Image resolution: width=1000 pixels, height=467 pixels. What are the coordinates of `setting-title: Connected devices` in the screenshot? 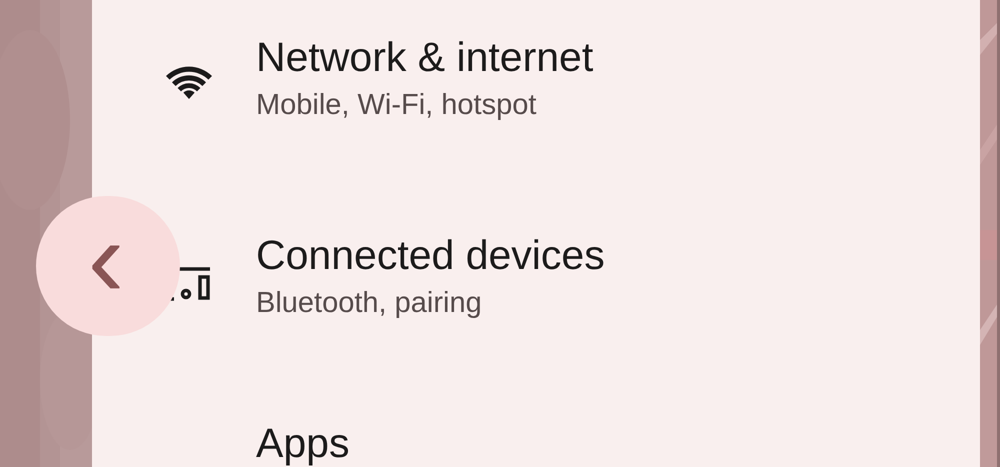 It's located at (430, 255).